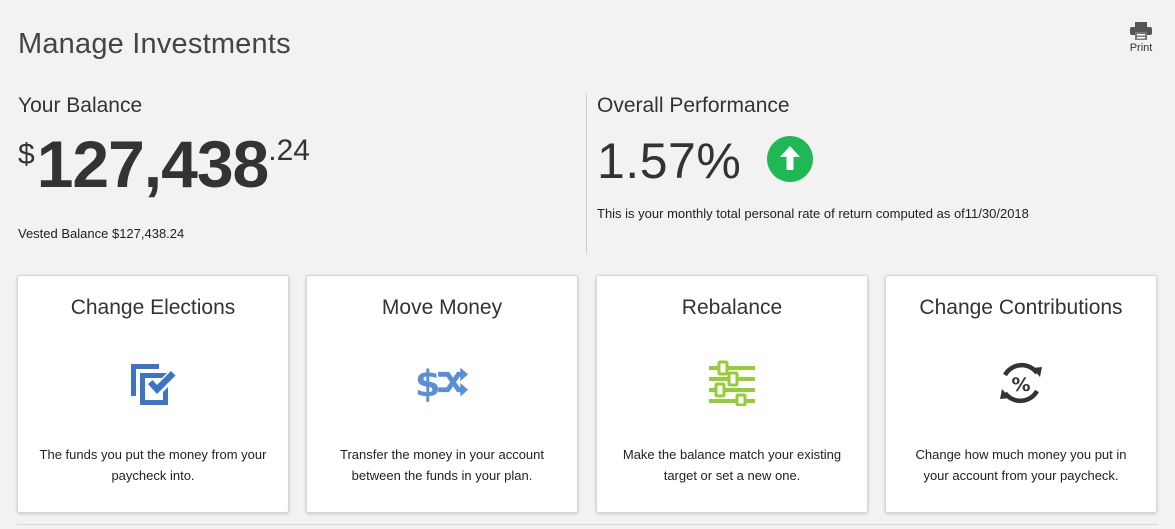  What do you see at coordinates (586, 174) in the screenshot?
I see `section-divider` at bounding box center [586, 174].